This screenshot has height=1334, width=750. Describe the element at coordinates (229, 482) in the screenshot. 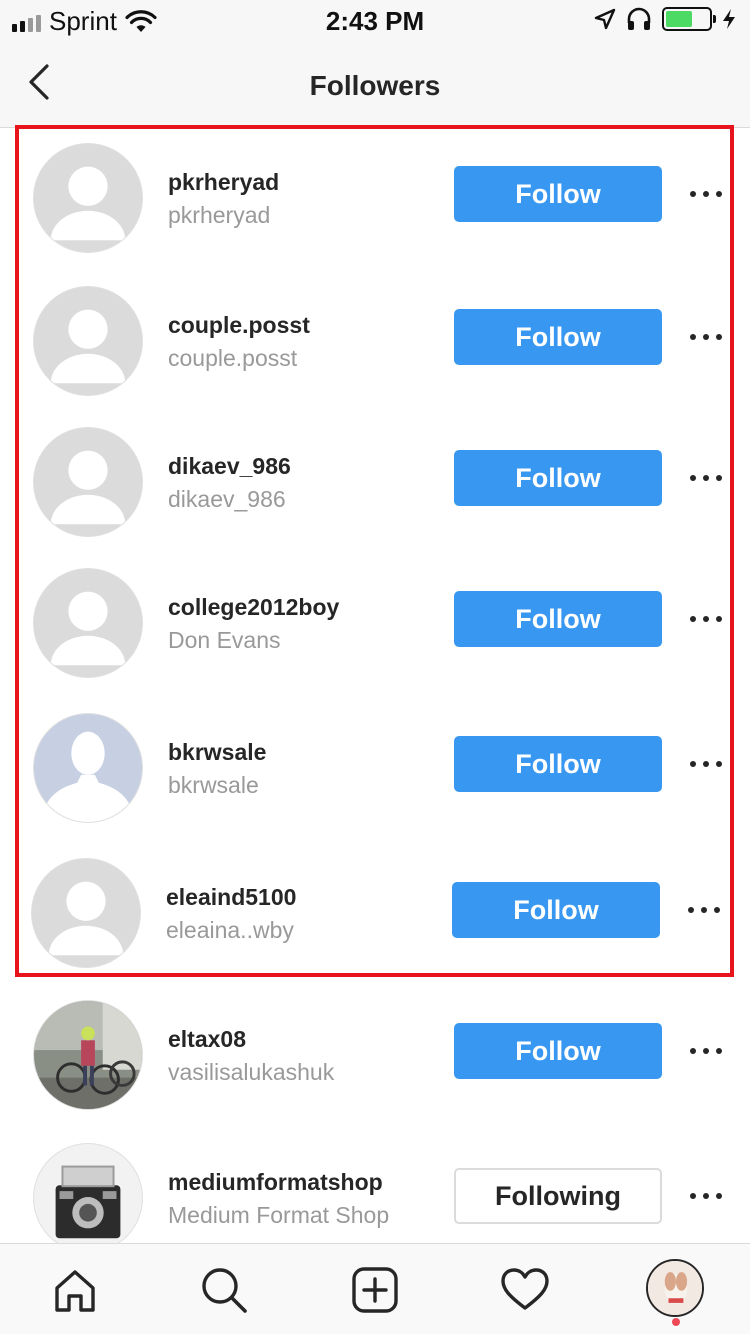

I see `user-info: dikaev_986 dikaev_986` at that location.